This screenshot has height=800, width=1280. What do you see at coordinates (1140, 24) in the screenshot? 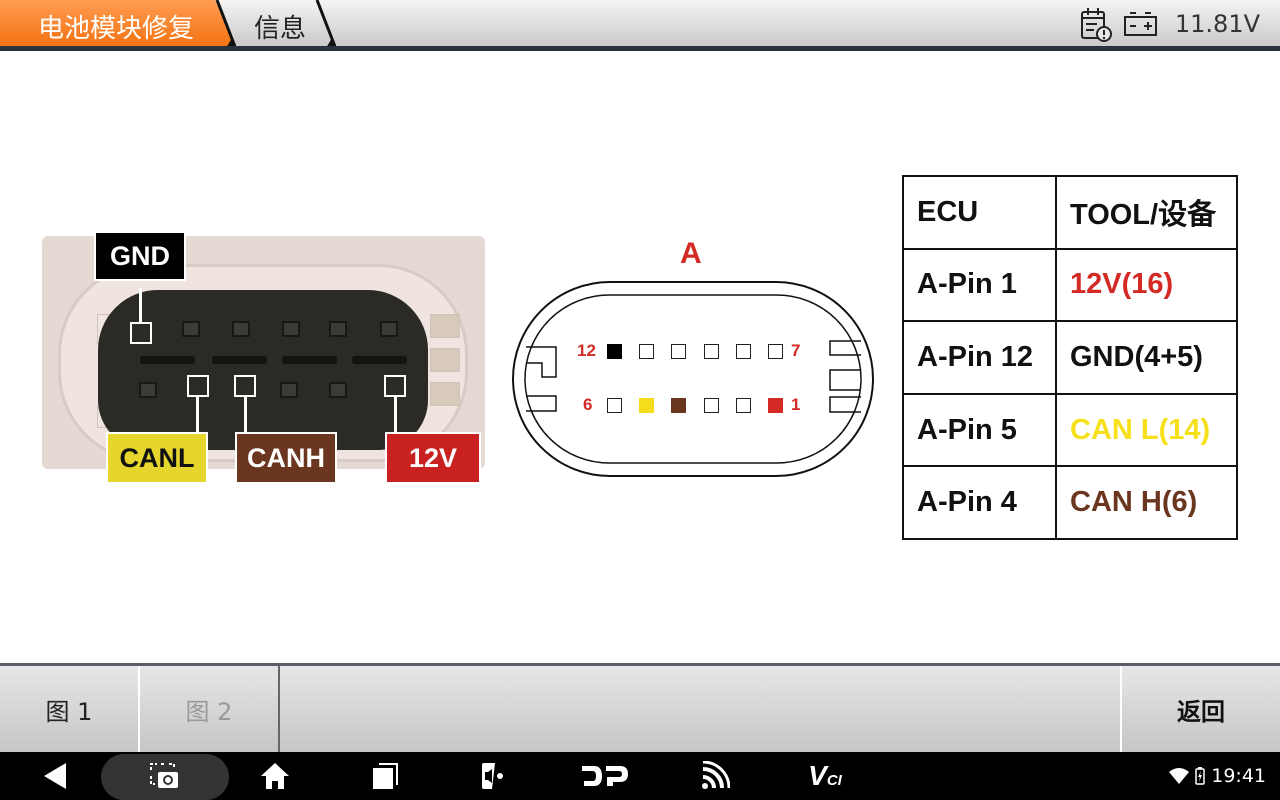
I see `battery-icon` at bounding box center [1140, 24].